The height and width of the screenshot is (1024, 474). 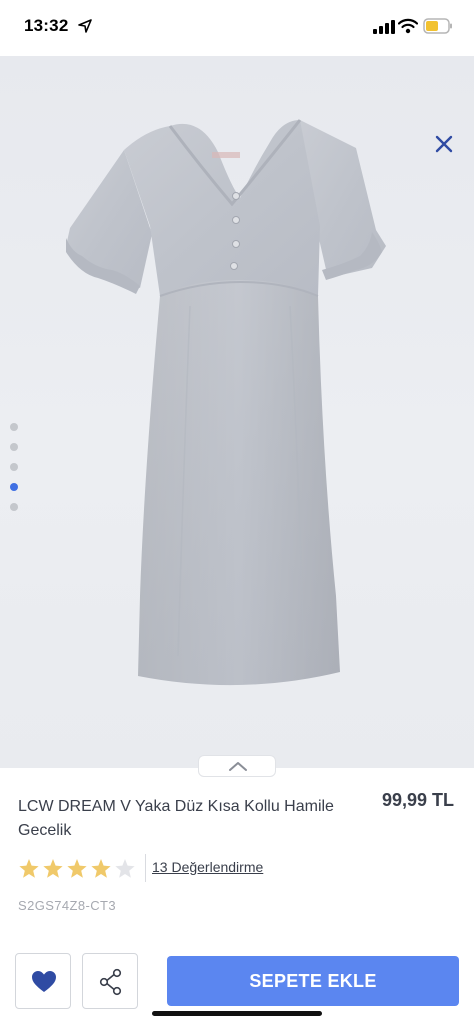 What do you see at coordinates (437, 26) in the screenshot?
I see `battery-icon` at bounding box center [437, 26].